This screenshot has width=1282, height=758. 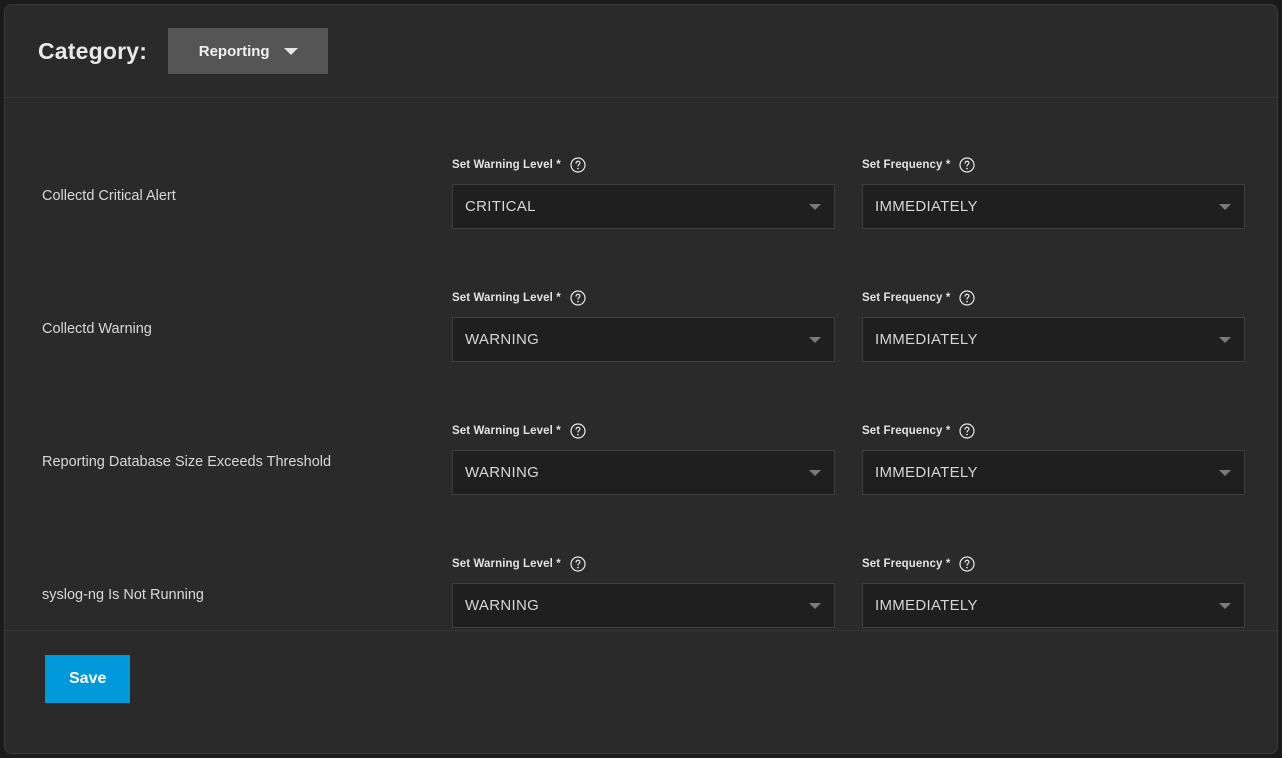 I want to click on category-header: Category: Reporting, so click(x=641, y=51).